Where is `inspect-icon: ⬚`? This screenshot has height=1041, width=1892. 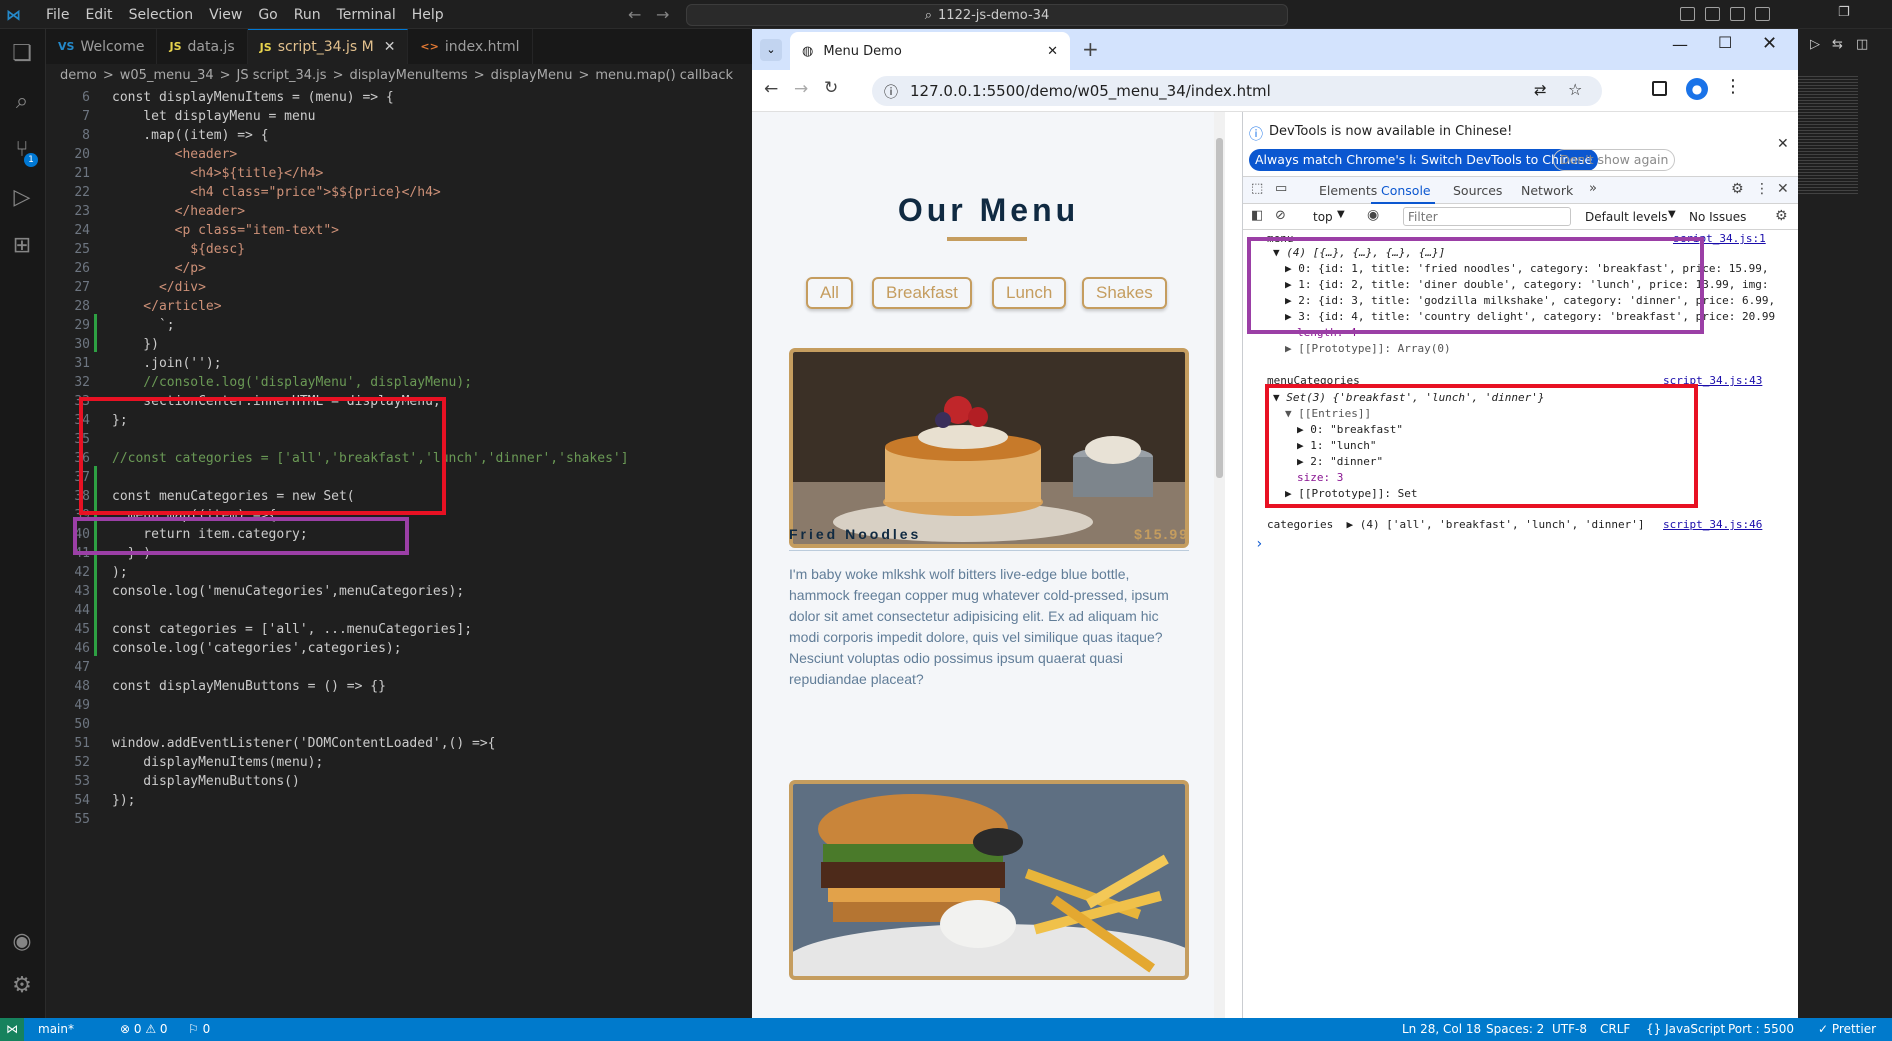 inspect-icon: ⬚ is located at coordinates (1257, 188).